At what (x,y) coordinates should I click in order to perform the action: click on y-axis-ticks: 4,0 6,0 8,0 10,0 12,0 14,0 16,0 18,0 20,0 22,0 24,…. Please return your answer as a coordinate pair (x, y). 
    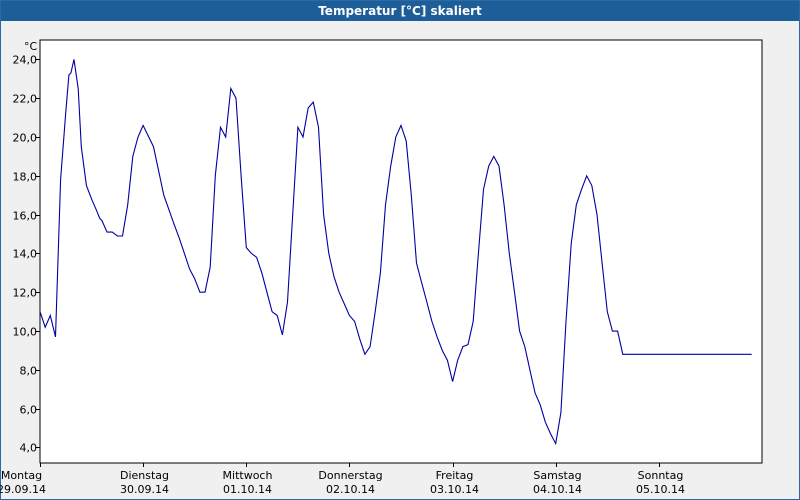
    Looking at the image, I should click on (26, 247).